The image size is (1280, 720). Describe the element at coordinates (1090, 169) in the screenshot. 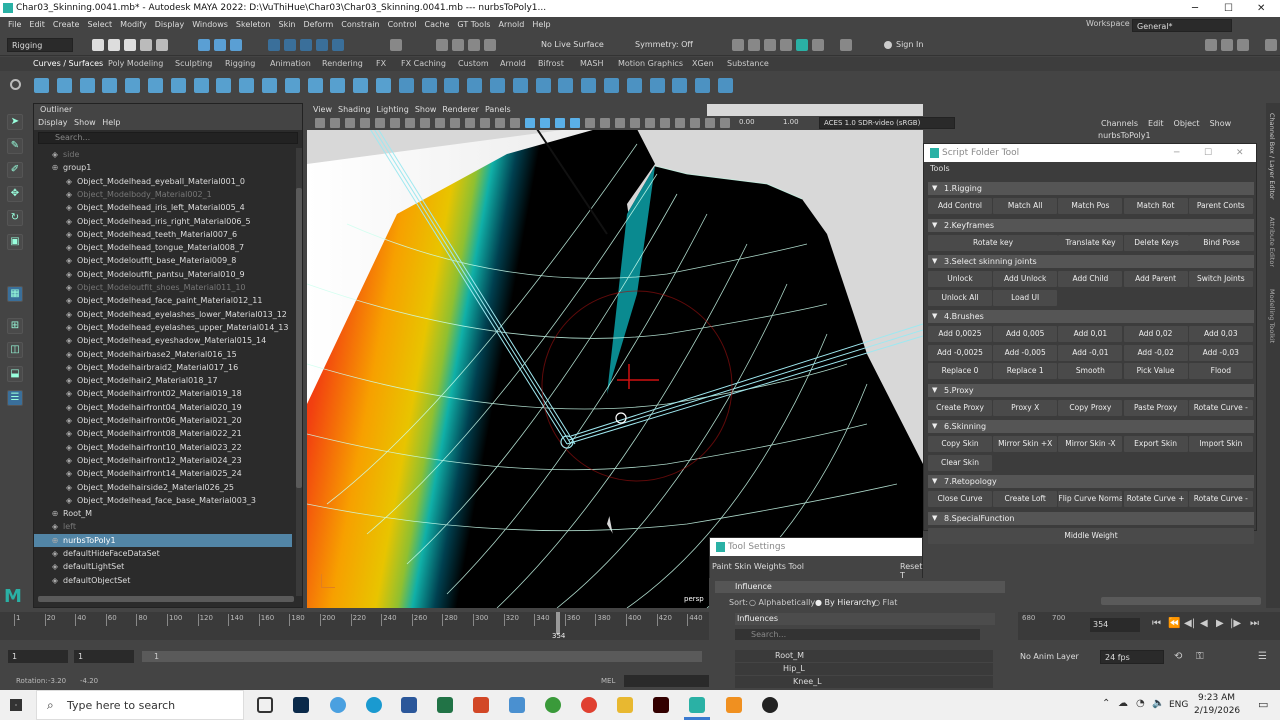

I see `sft-tools-menu: Tools` at that location.